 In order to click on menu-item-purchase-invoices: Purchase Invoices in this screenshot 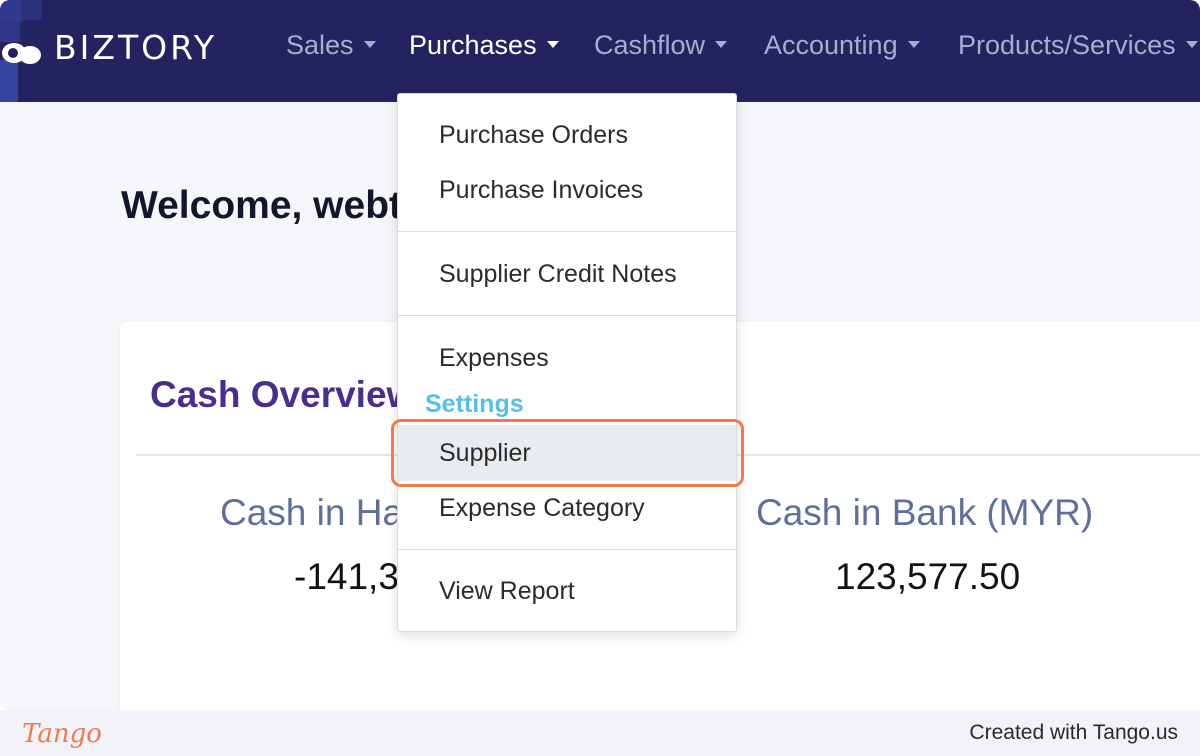, I will do `click(541, 190)`.